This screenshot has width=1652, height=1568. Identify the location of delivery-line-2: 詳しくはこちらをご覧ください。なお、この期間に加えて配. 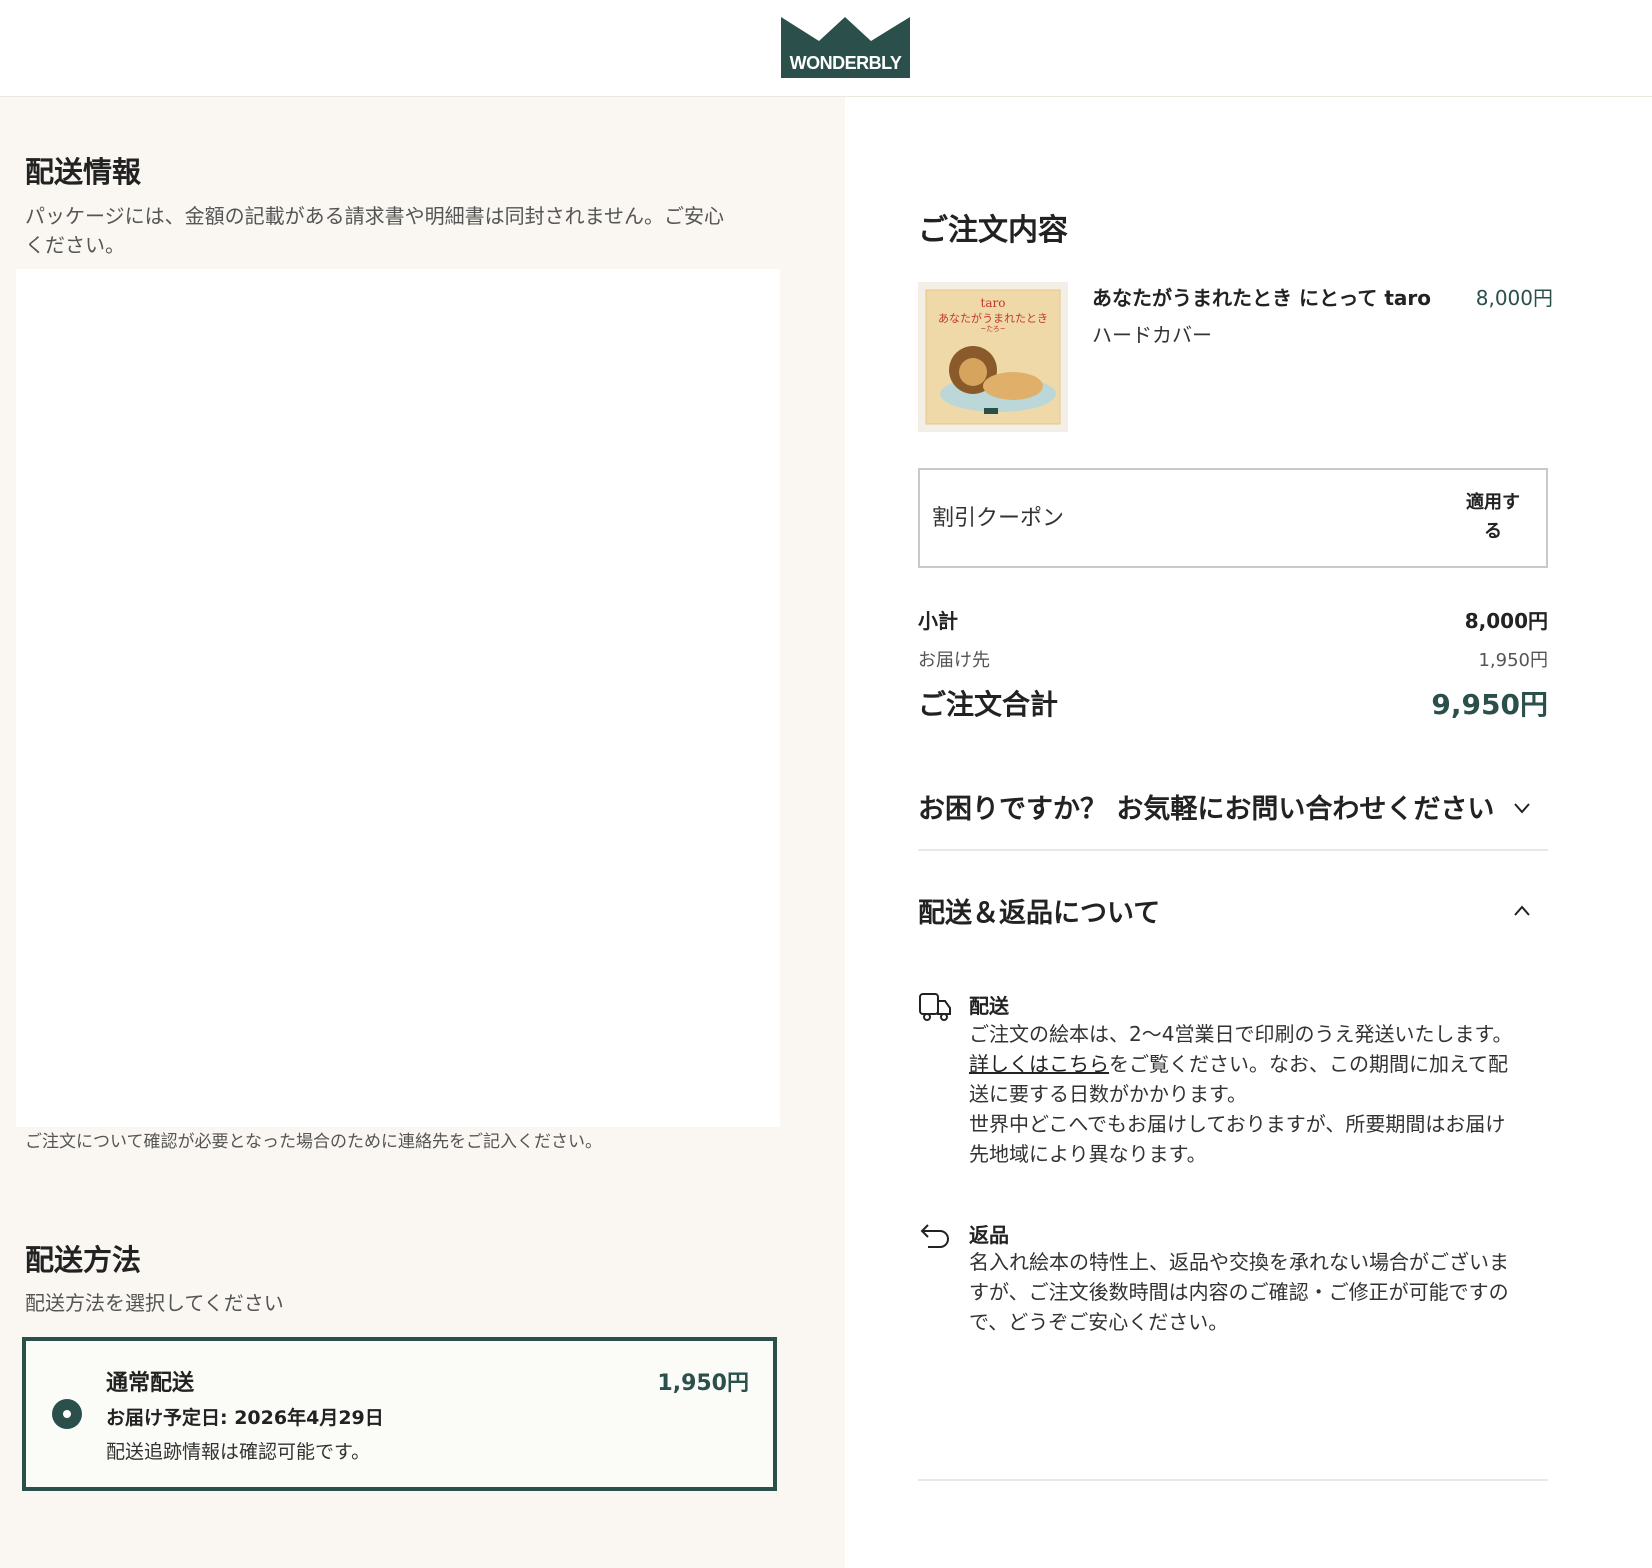
(1254, 1064).